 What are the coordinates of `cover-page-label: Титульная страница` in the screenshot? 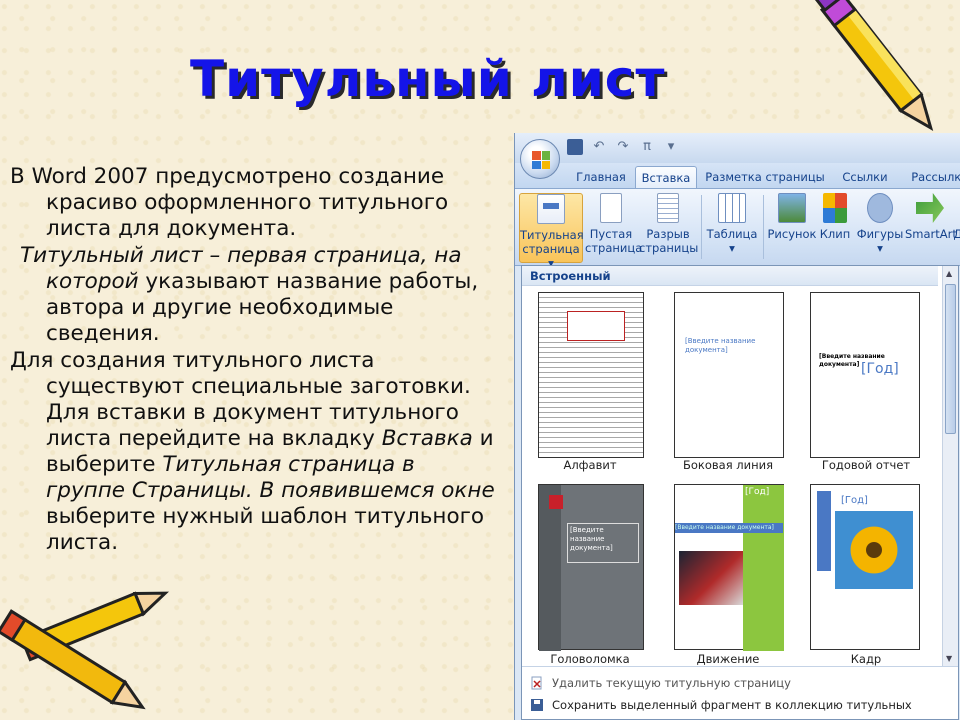 It's located at (552, 242).